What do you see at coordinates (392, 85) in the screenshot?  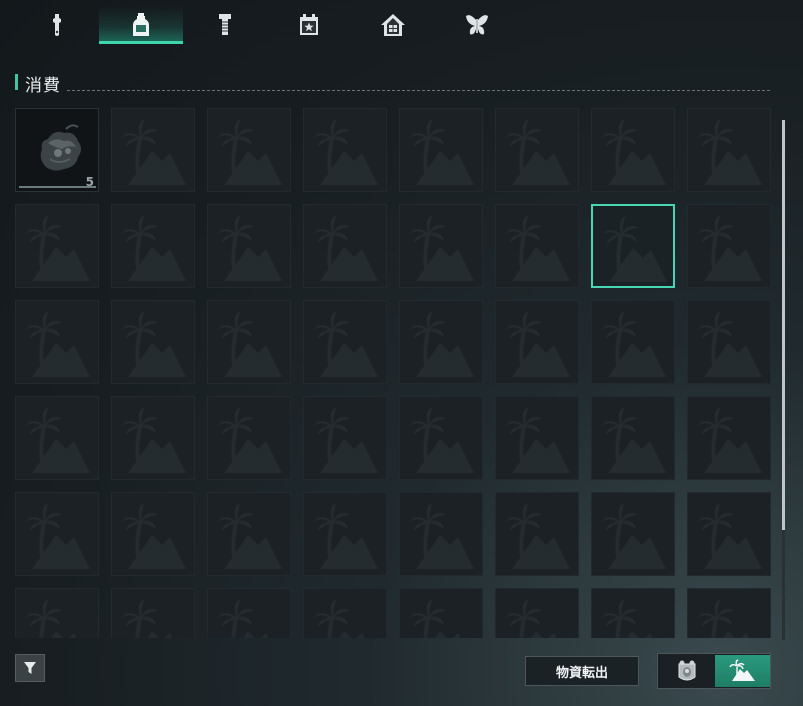 I see `section-header: 消費` at bounding box center [392, 85].